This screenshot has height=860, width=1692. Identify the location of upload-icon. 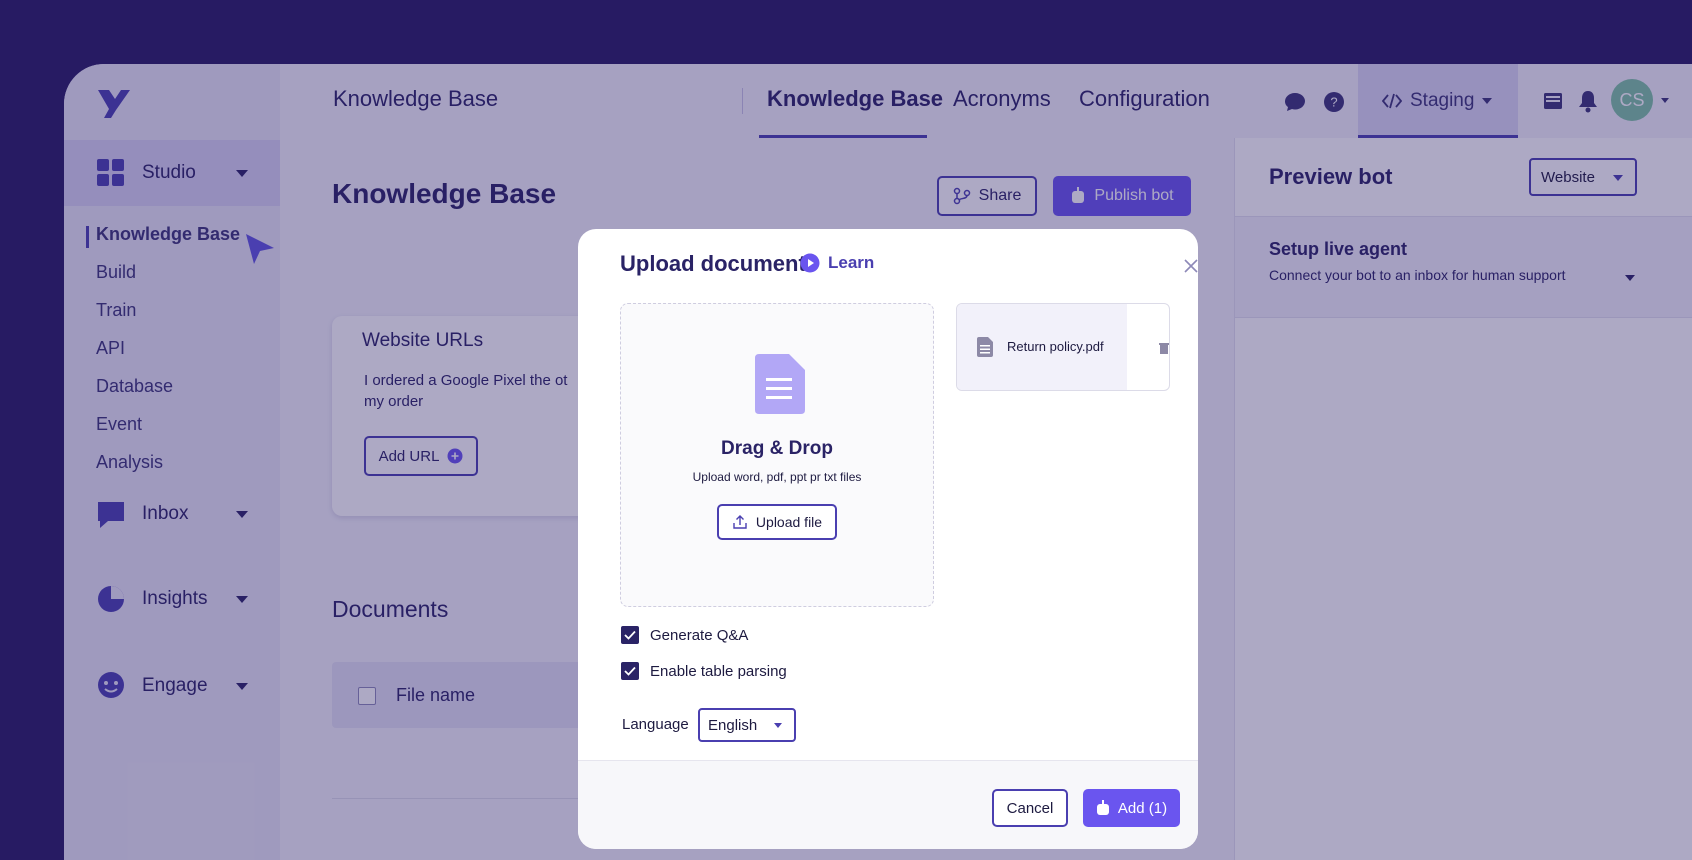
(740, 522).